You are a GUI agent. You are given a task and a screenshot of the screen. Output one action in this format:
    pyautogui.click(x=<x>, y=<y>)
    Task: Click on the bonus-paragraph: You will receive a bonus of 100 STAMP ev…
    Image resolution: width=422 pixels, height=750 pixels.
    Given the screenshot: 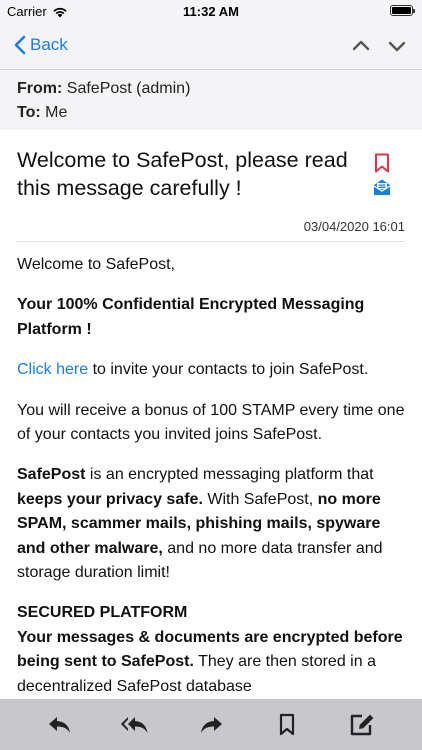 What is the action you would take?
    pyautogui.click(x=211, y=422)
    